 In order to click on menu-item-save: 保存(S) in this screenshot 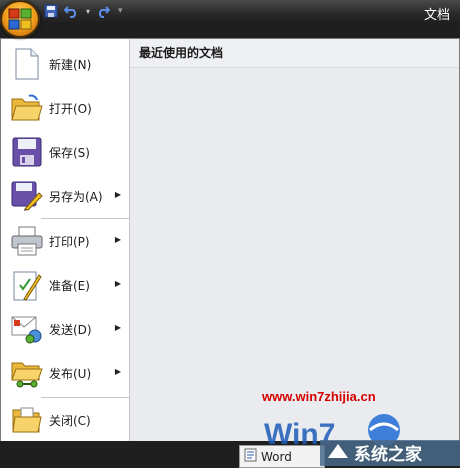, I will do `click(65, 152)`.